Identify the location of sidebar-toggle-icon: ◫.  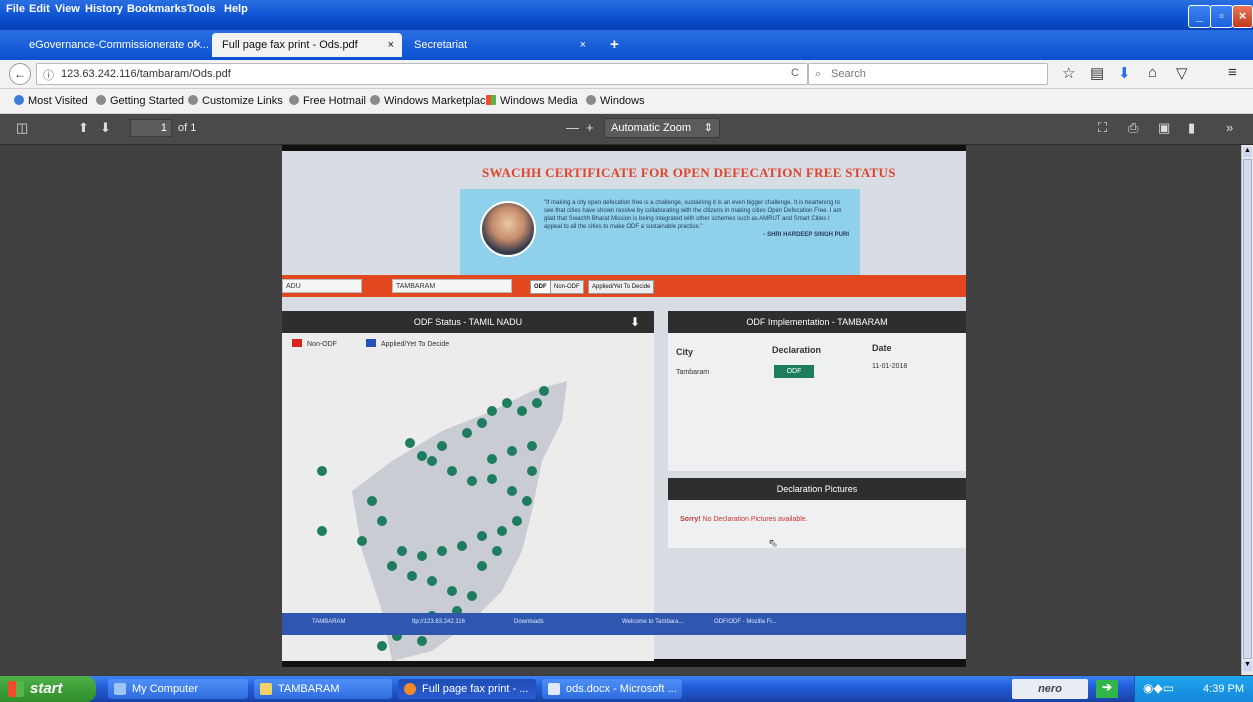
(22, 128).